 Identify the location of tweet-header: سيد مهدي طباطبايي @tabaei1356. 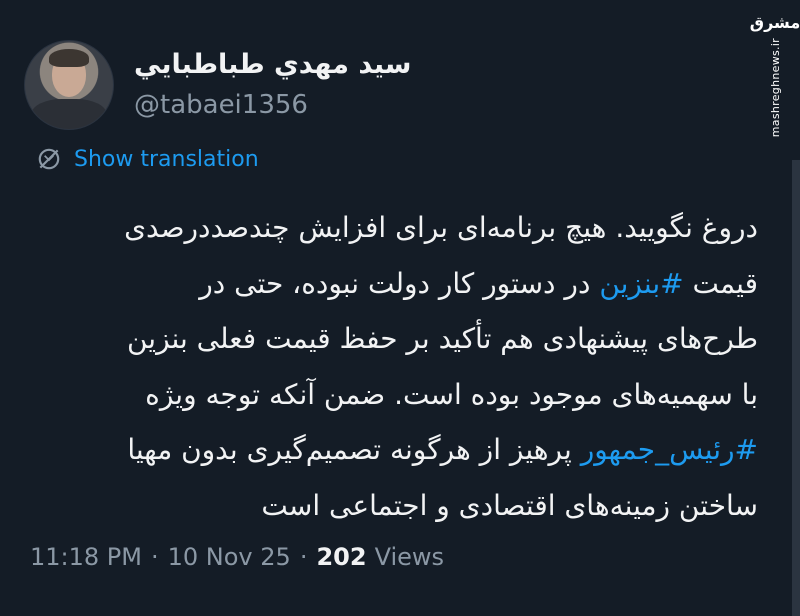
(374, 85).